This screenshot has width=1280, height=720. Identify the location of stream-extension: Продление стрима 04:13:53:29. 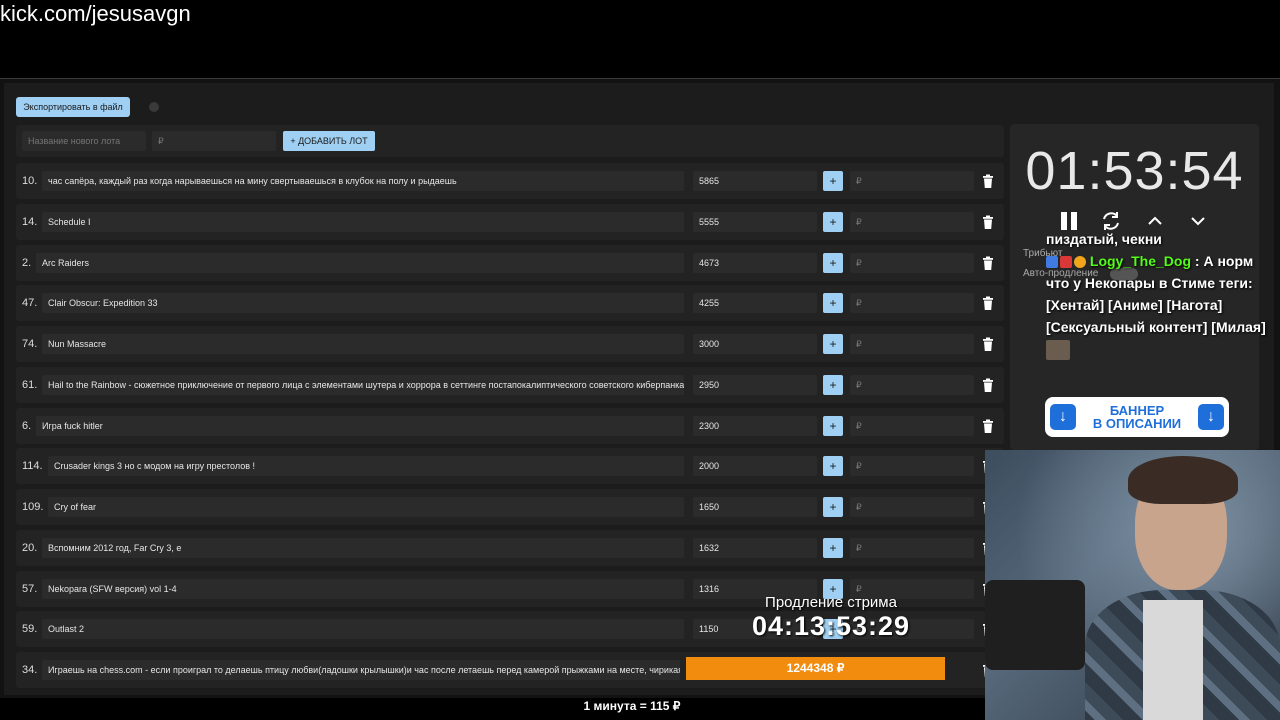
(831, 618).